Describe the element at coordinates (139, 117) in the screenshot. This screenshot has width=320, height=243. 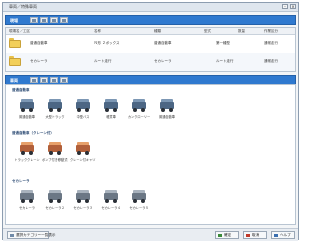
I see `vehicle-label: カンクローリー` at that location.